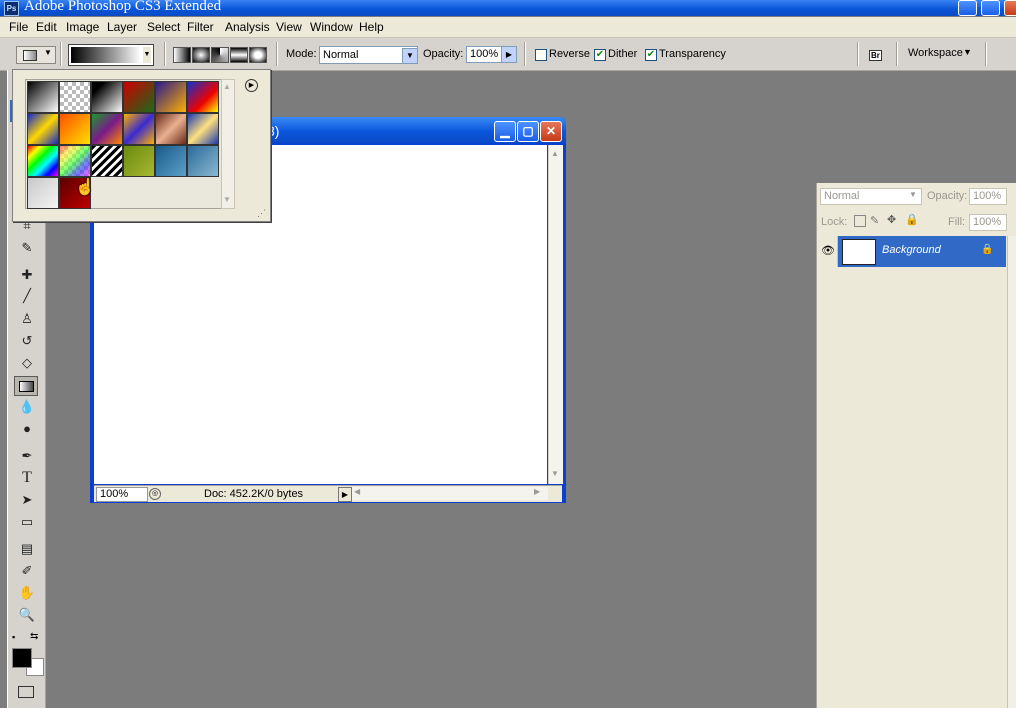  I want to click on horizontal-scrollbar: ◀ ▶, so click(450, 493).